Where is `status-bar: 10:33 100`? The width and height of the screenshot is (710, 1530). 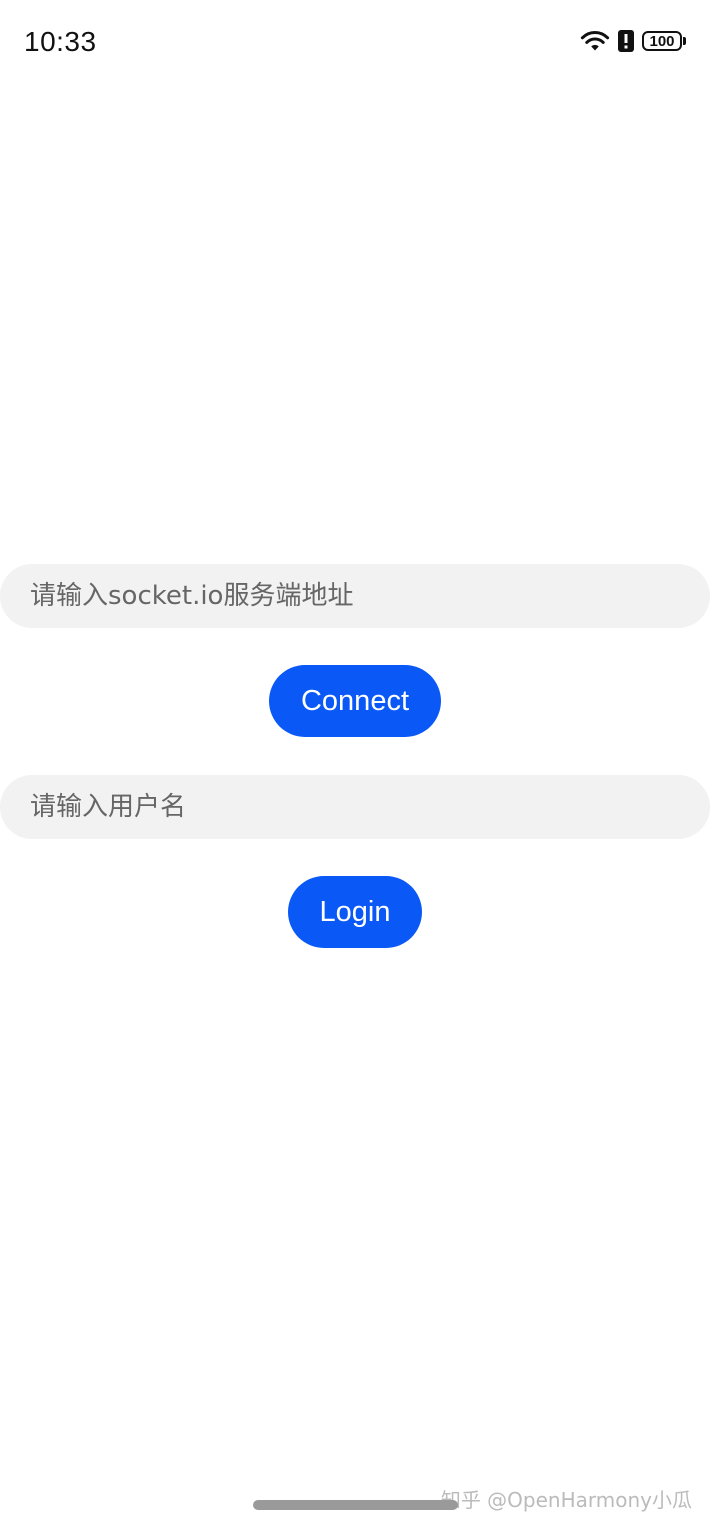 status-bar: 10:33 100 is located at coordinates (355, 45).